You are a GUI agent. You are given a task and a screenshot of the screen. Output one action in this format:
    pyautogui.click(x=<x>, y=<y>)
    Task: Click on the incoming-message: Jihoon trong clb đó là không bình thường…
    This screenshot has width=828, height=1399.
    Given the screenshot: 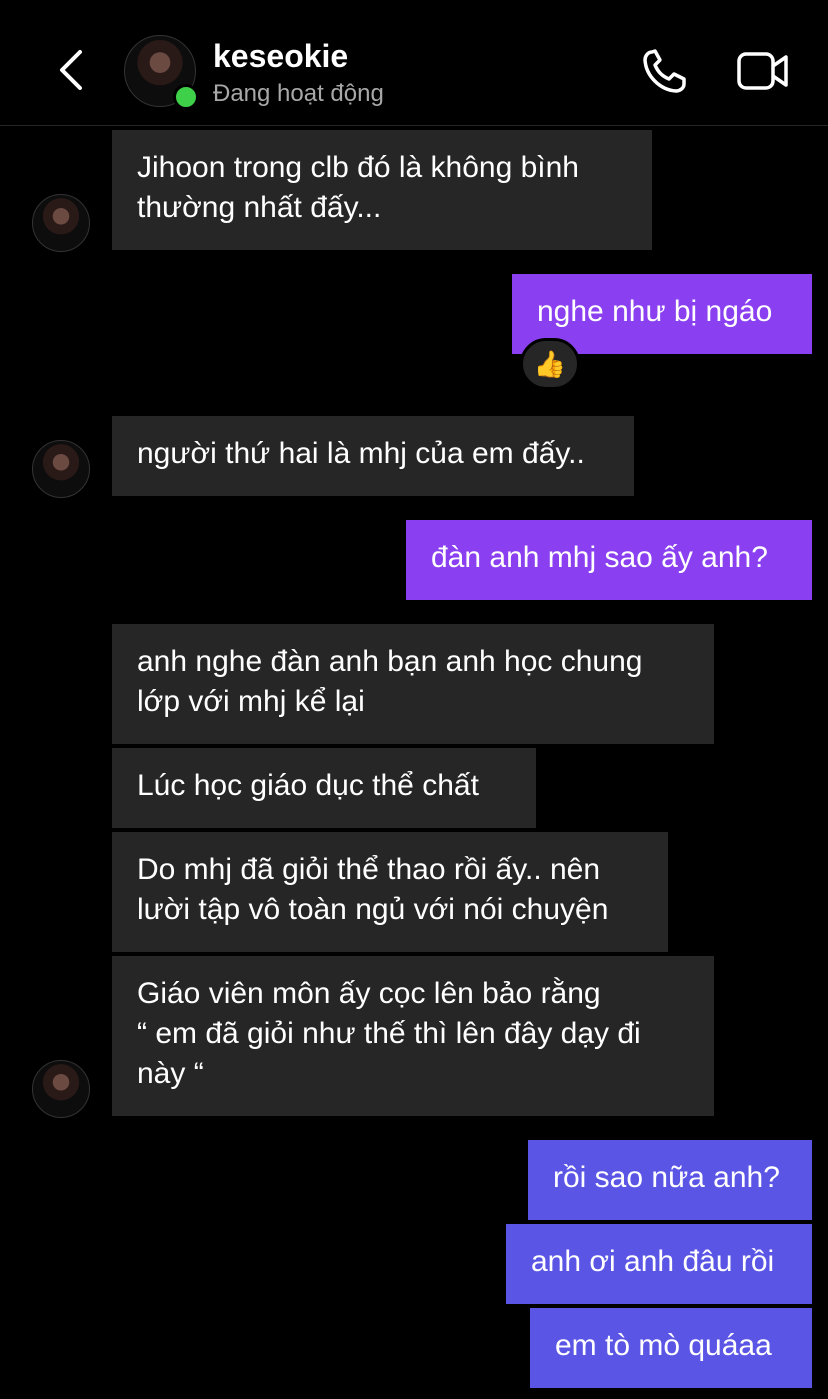 What is the action you would take?
    pyautogui.click(x=382, y=190)
    